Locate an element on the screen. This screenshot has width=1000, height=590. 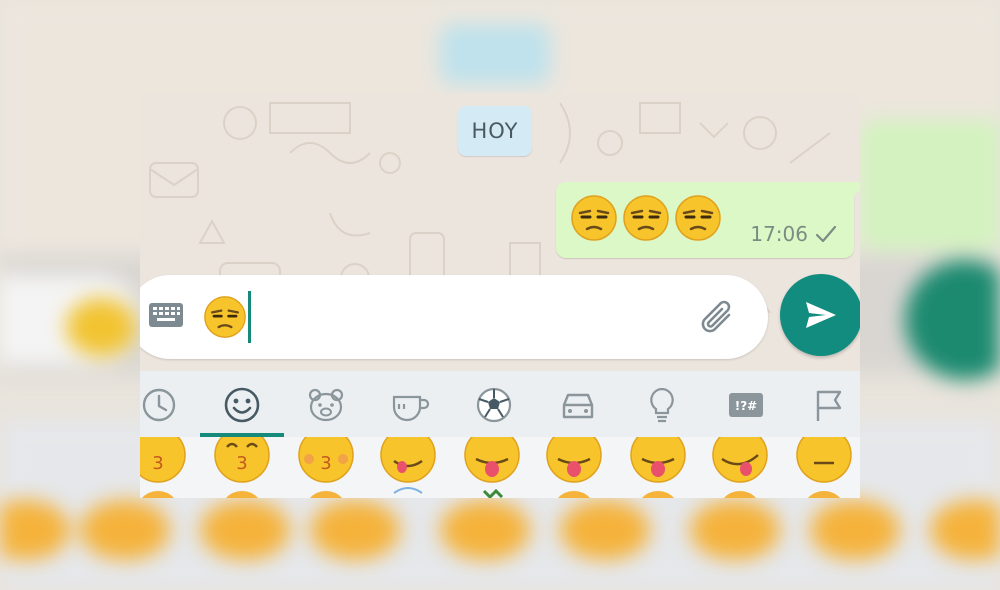
tongue-face-icon is located at coordinates (492, 461).